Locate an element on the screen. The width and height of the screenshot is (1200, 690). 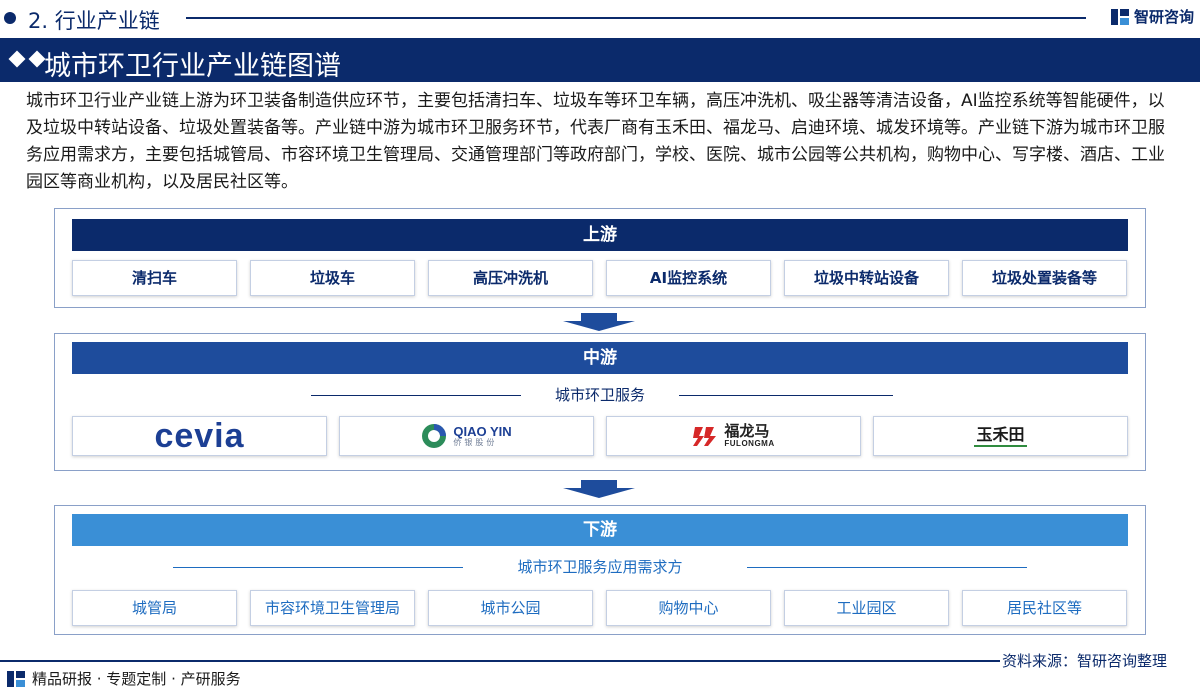
fulongma-emblem-icon is located at coordinates (705, 436).